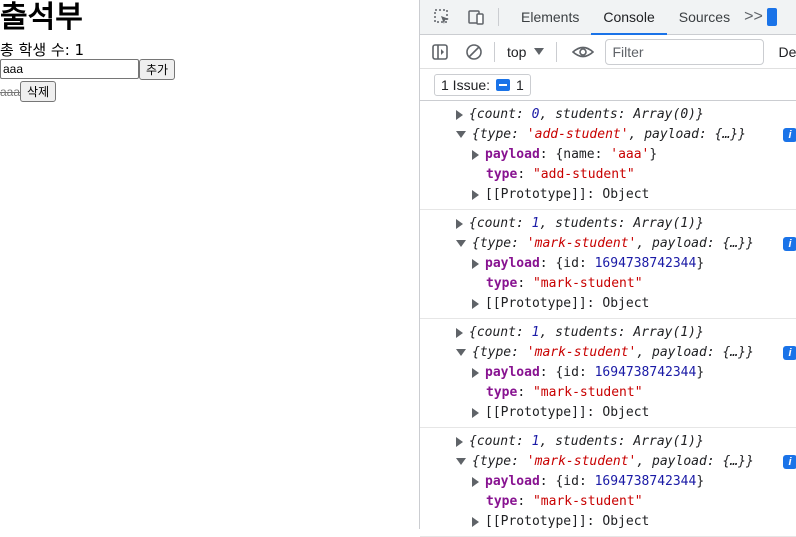  Describe the element at coordinates (704, 17) in the screenshot. I see `tab-sources: Sources` at that location.